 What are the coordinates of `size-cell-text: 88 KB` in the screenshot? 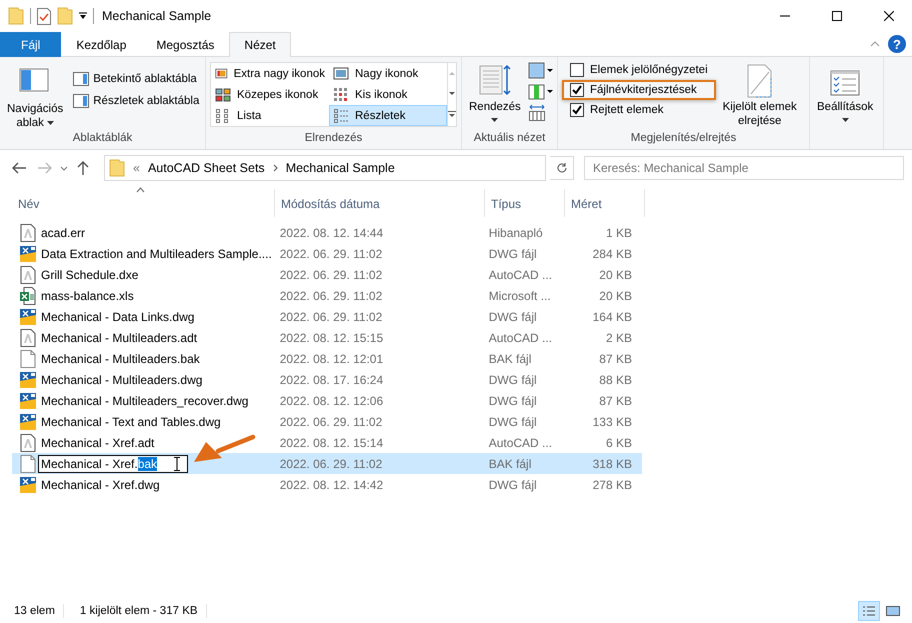 It's located at (615, 379).